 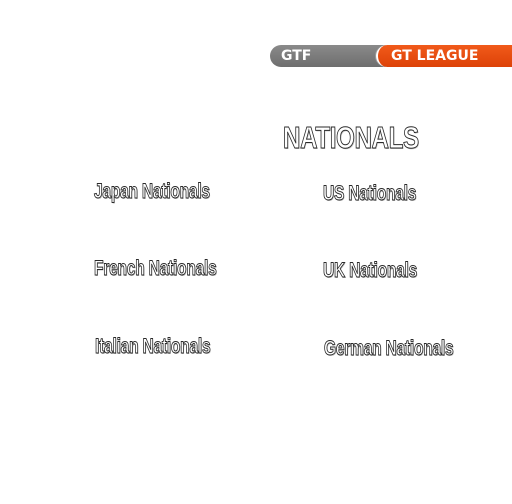 I want to click on tab-gt-league: GT LEAGUE, so click(x=444, y=56).